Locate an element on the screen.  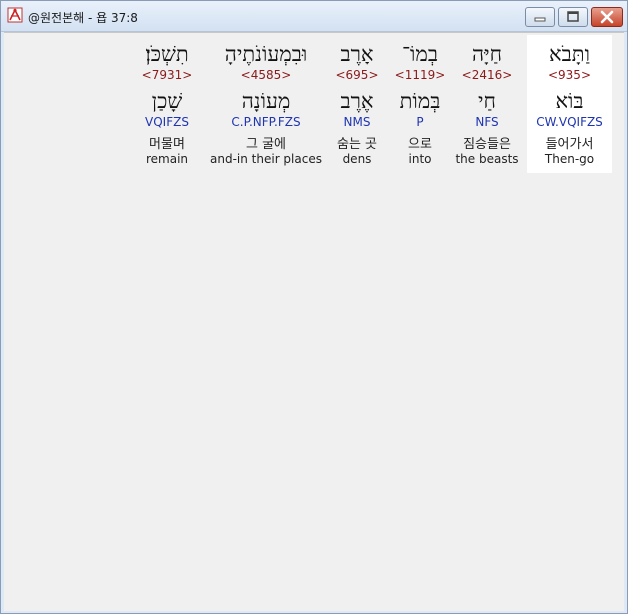
lemma: אֶרֶב is located at coordinates (357, 101).